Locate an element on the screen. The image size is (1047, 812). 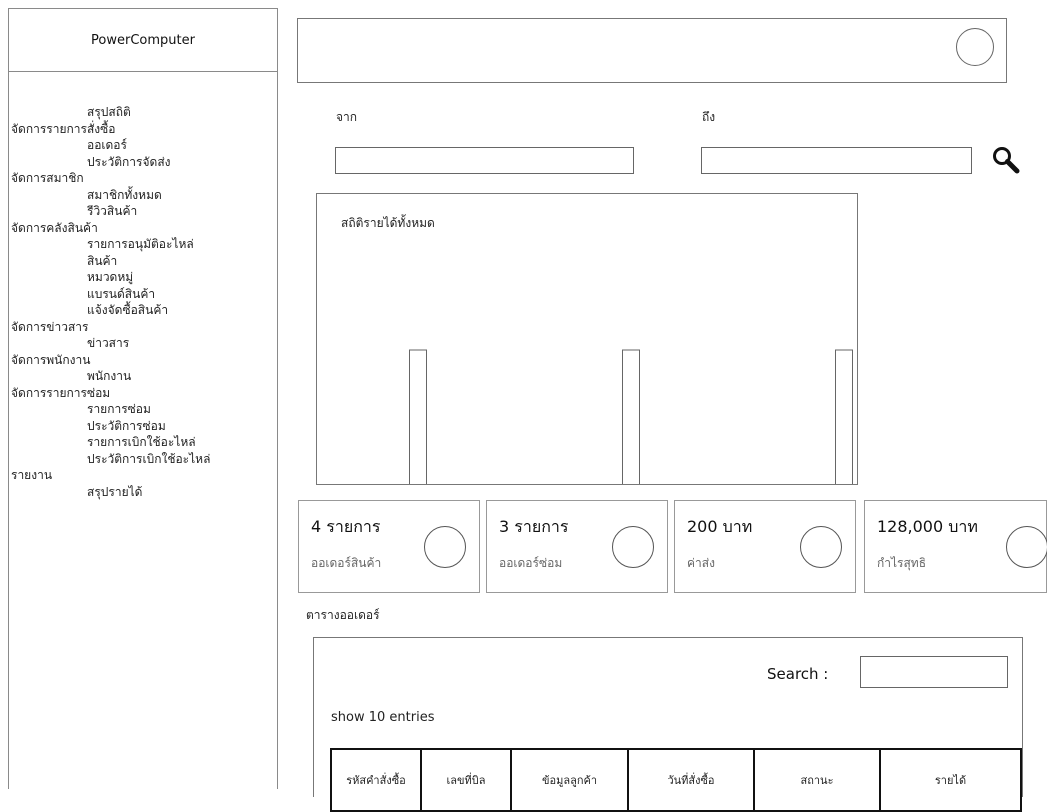
summary-card-caption: ออเดอร์ซ่อม is located at coordinates (531, 563).